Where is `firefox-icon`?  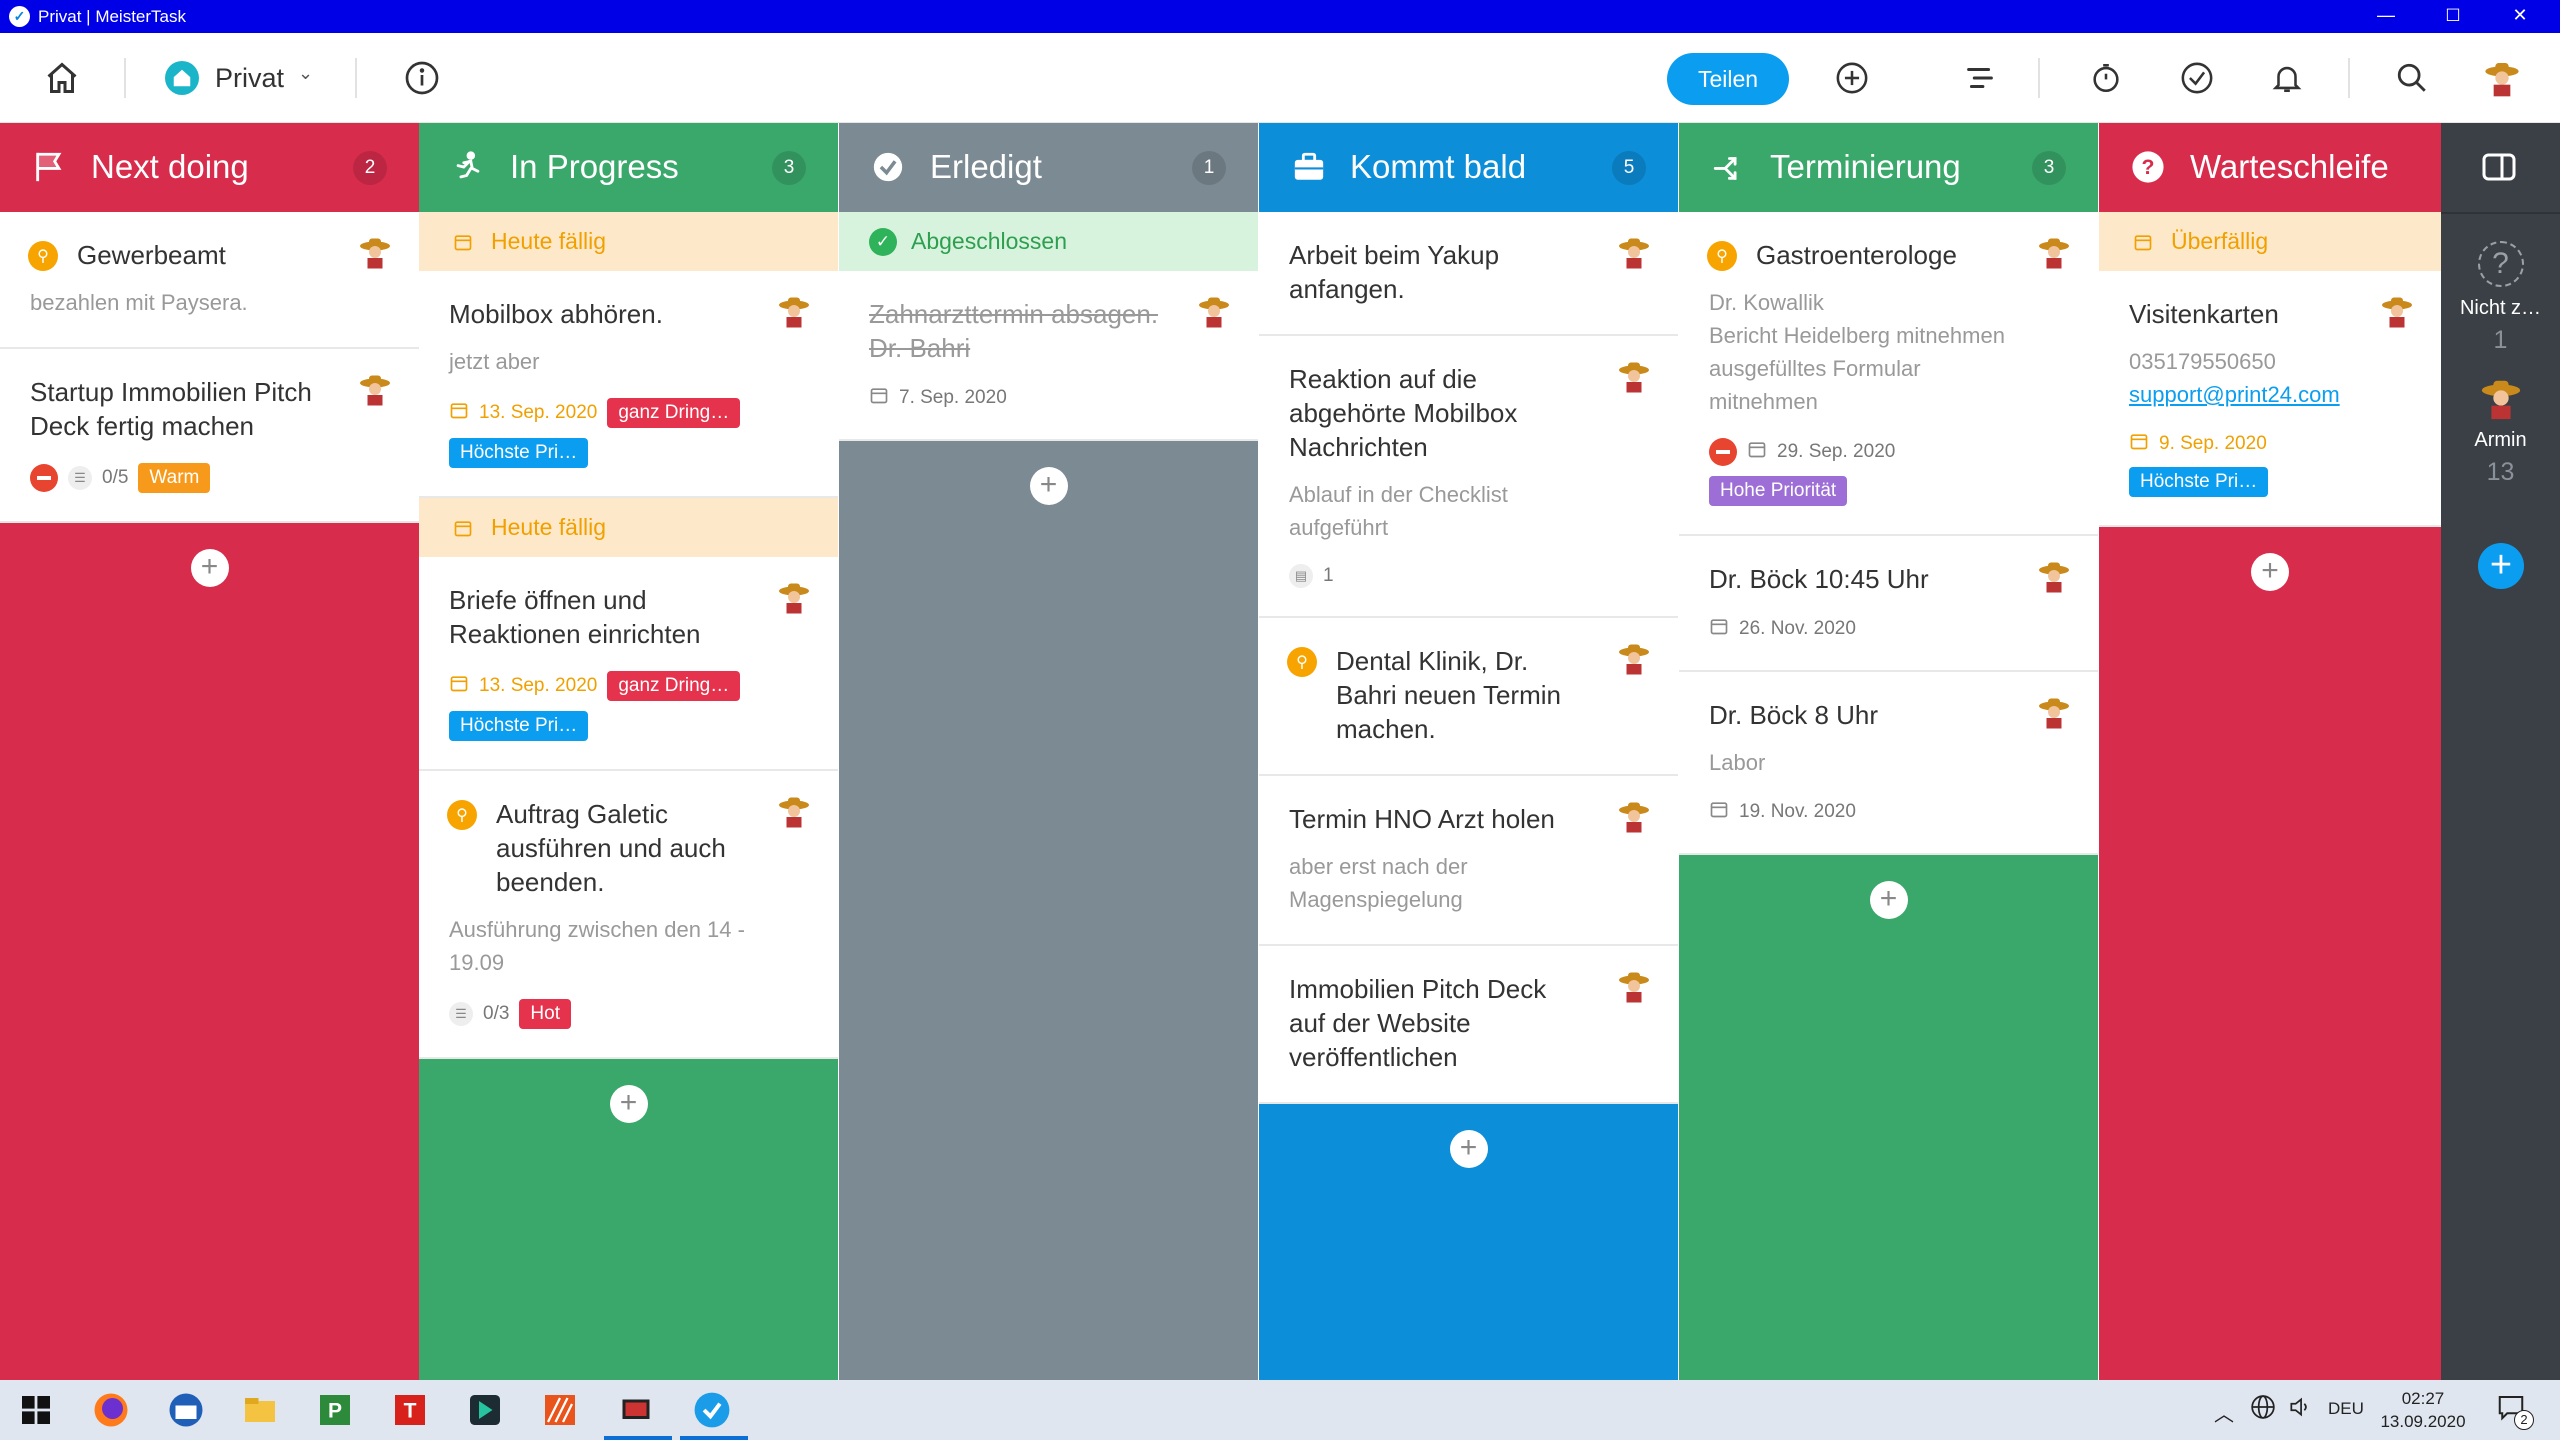
firefox-icon is located at coordinates (111, 1410).